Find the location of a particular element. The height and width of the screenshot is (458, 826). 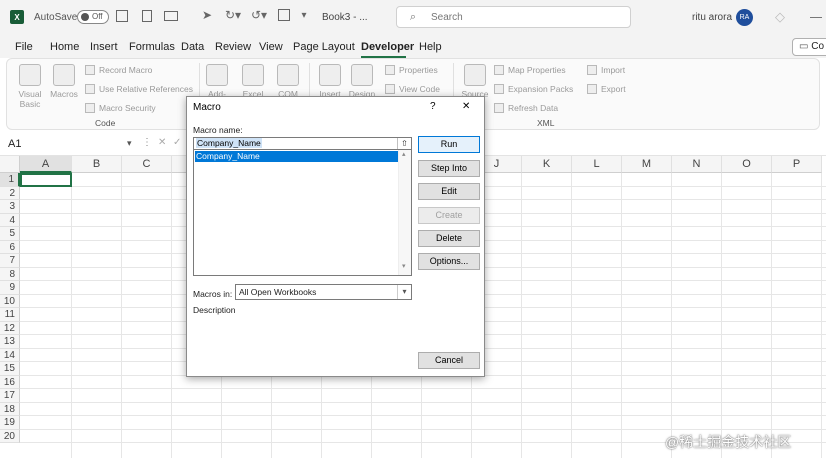

row-header-11: 11 is located at coordinates (10, 315).